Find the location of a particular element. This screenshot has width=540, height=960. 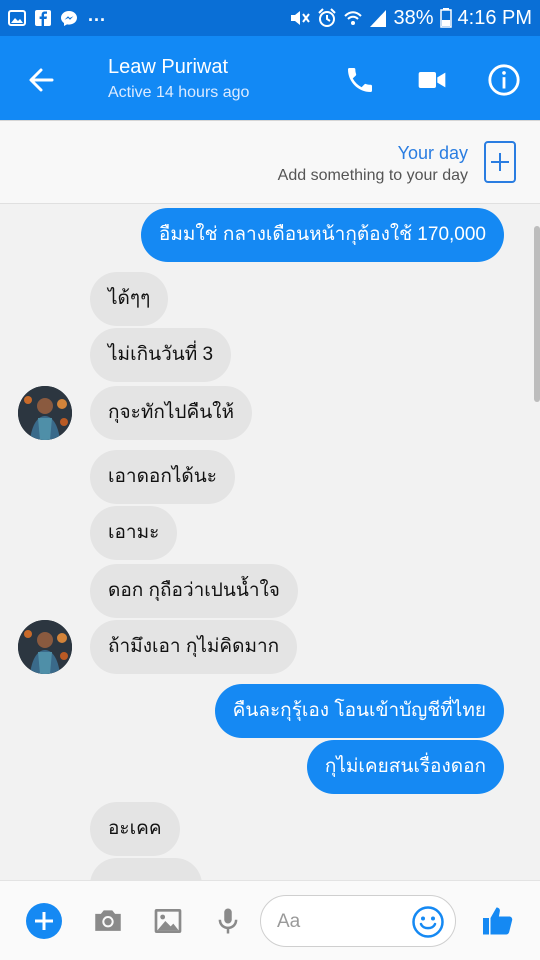

voice-message-button is located at coordinates (228, 921).